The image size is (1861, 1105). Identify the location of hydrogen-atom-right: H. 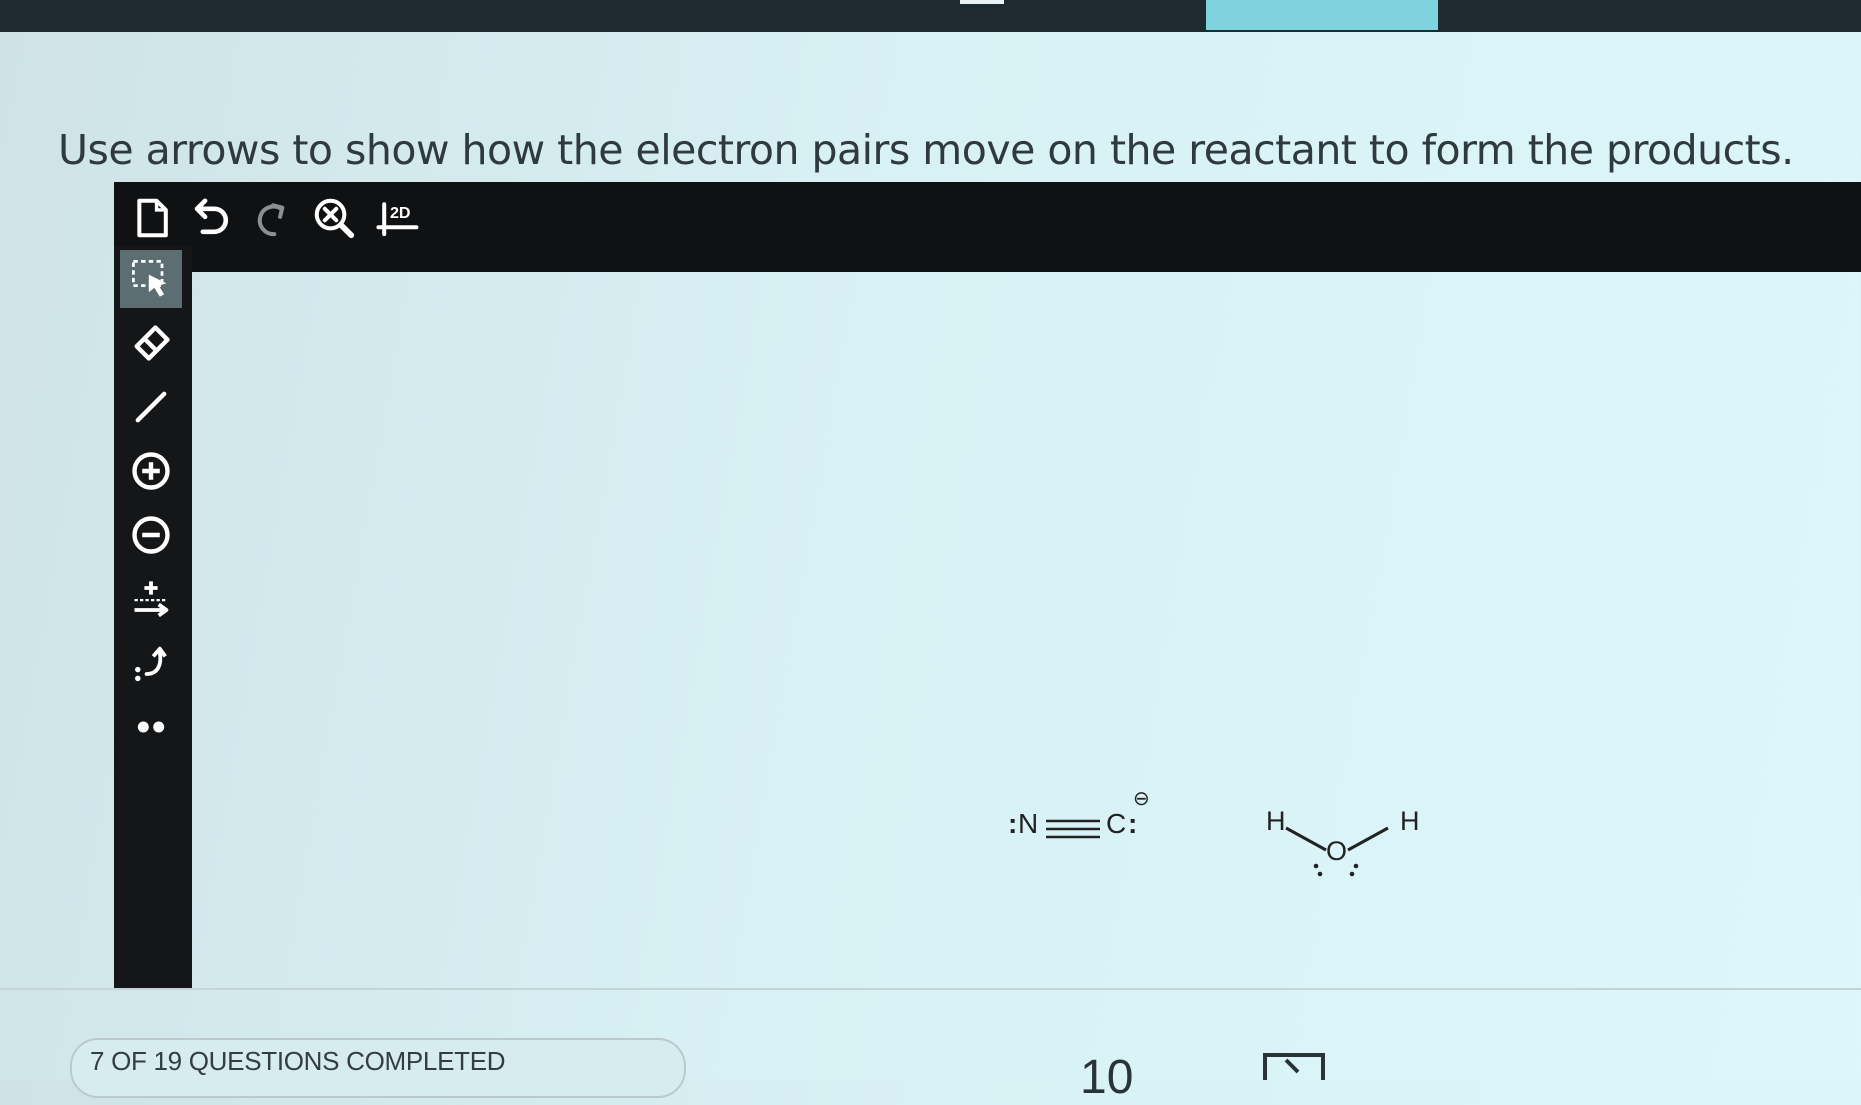
(1410, 821).